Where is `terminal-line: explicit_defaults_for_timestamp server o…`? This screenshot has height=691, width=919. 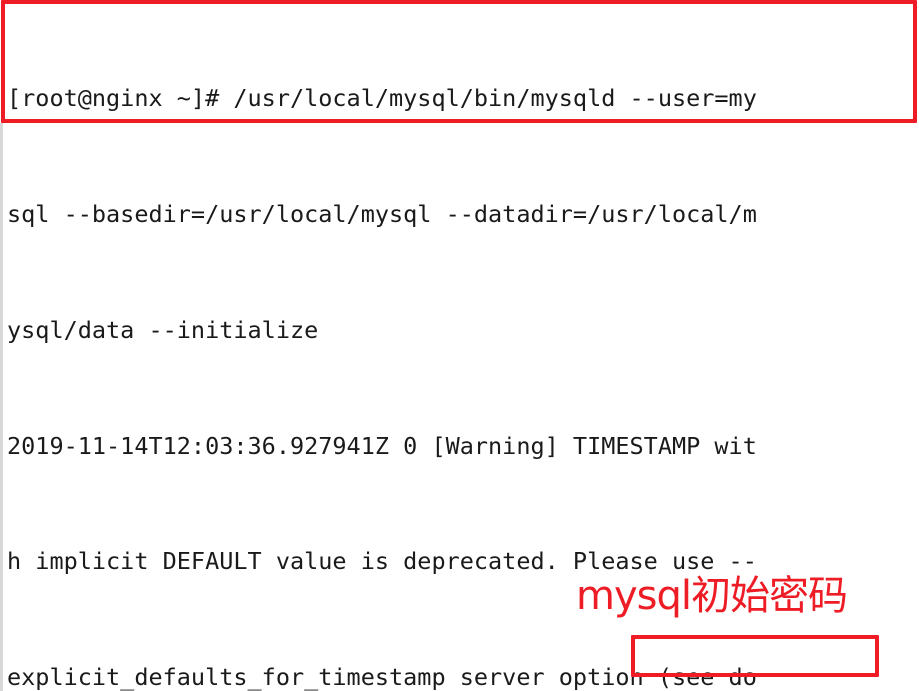 terminal-line: explicit_defaults_for_timestamp server o… is located at coordinates (382, 677).